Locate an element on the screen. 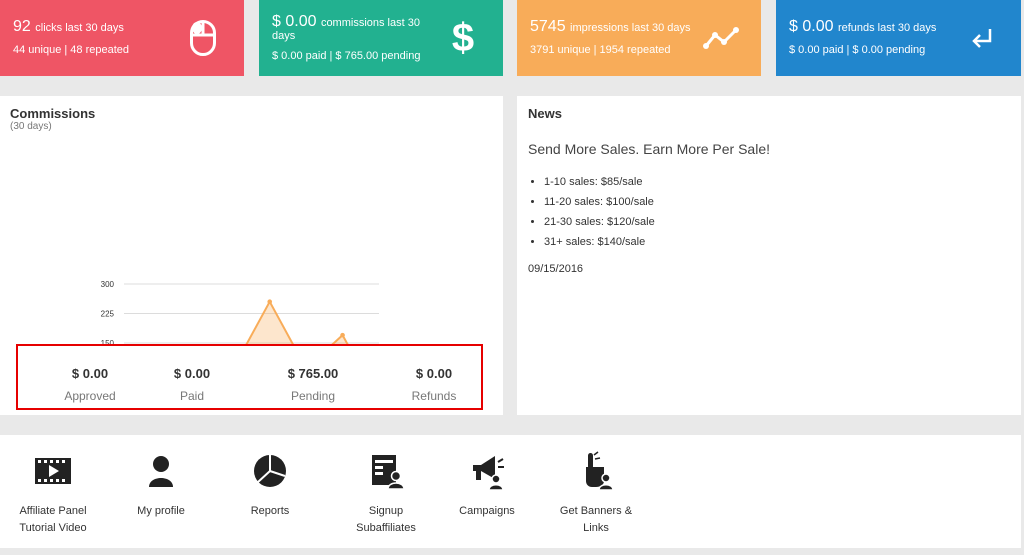 This screenshot has width=1024, height=555. commissions-suffix-2: days is located at coordinates (284, 36).